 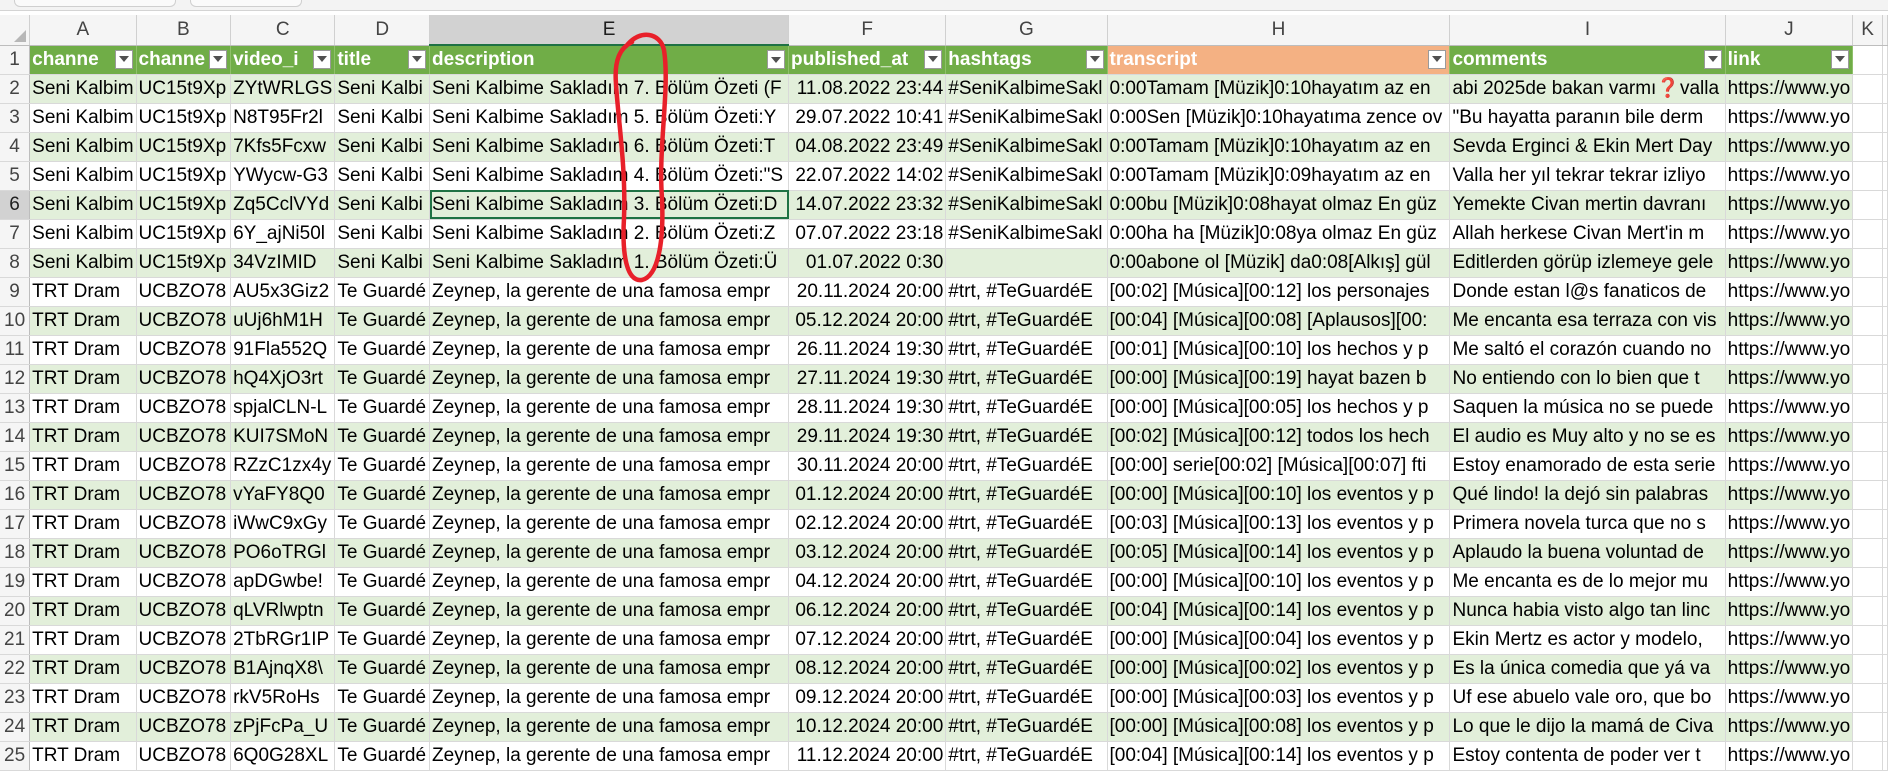 I want to click on cell-comments: Estoy enamorado de esta serie, so click(x=1587, y=466).